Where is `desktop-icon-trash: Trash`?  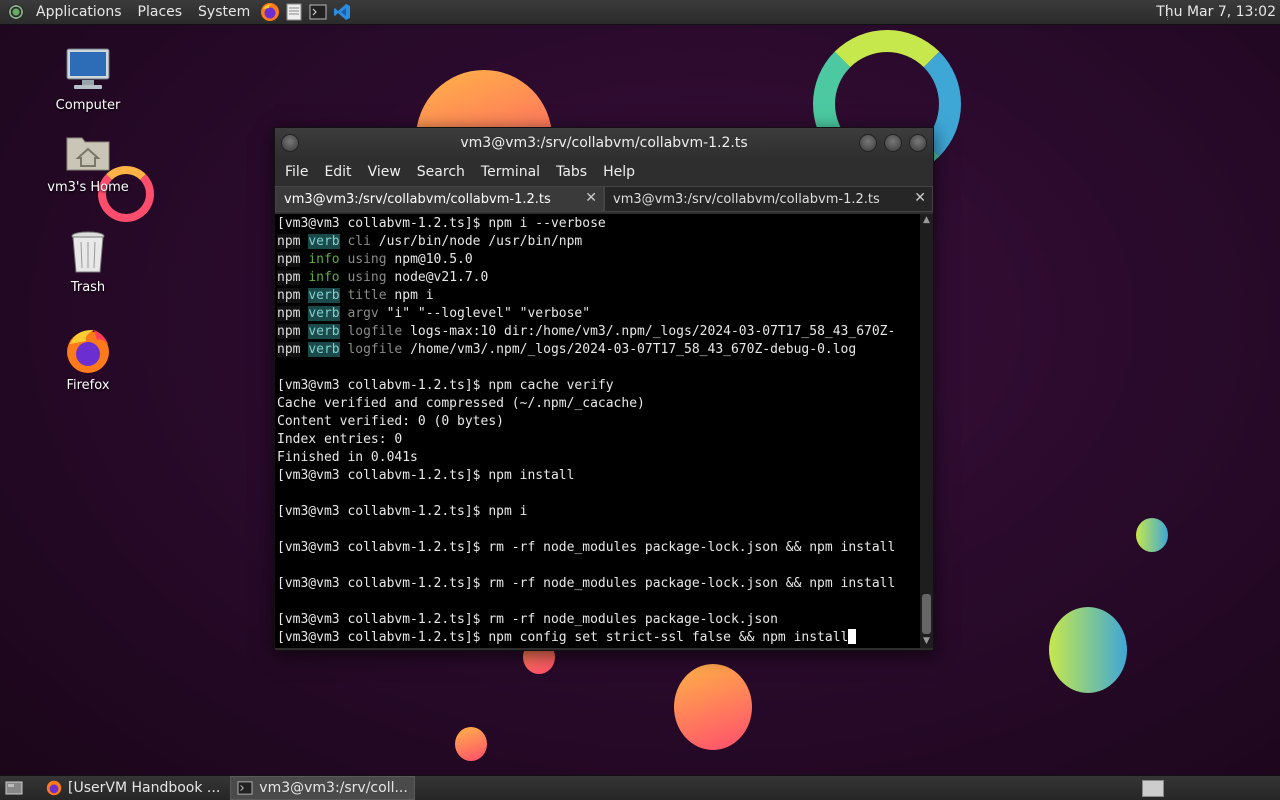
desktop-icon-trash: Trash is located at coordinates (88, 261).